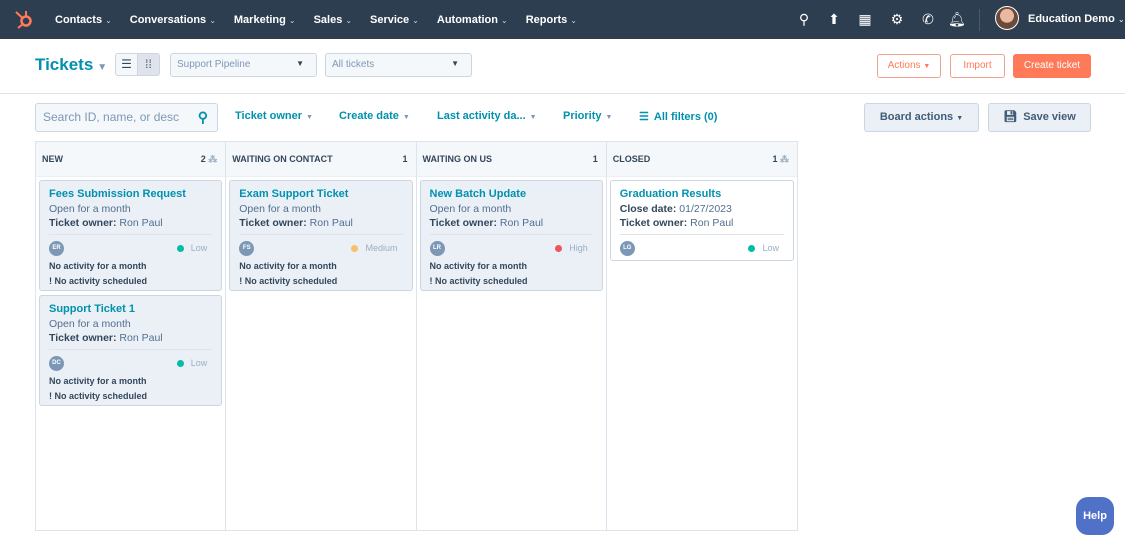  Describe the element at coordinates (701, 159) in the screenshot. I see `column-header: CLOSED 1 ⁂` at that location.